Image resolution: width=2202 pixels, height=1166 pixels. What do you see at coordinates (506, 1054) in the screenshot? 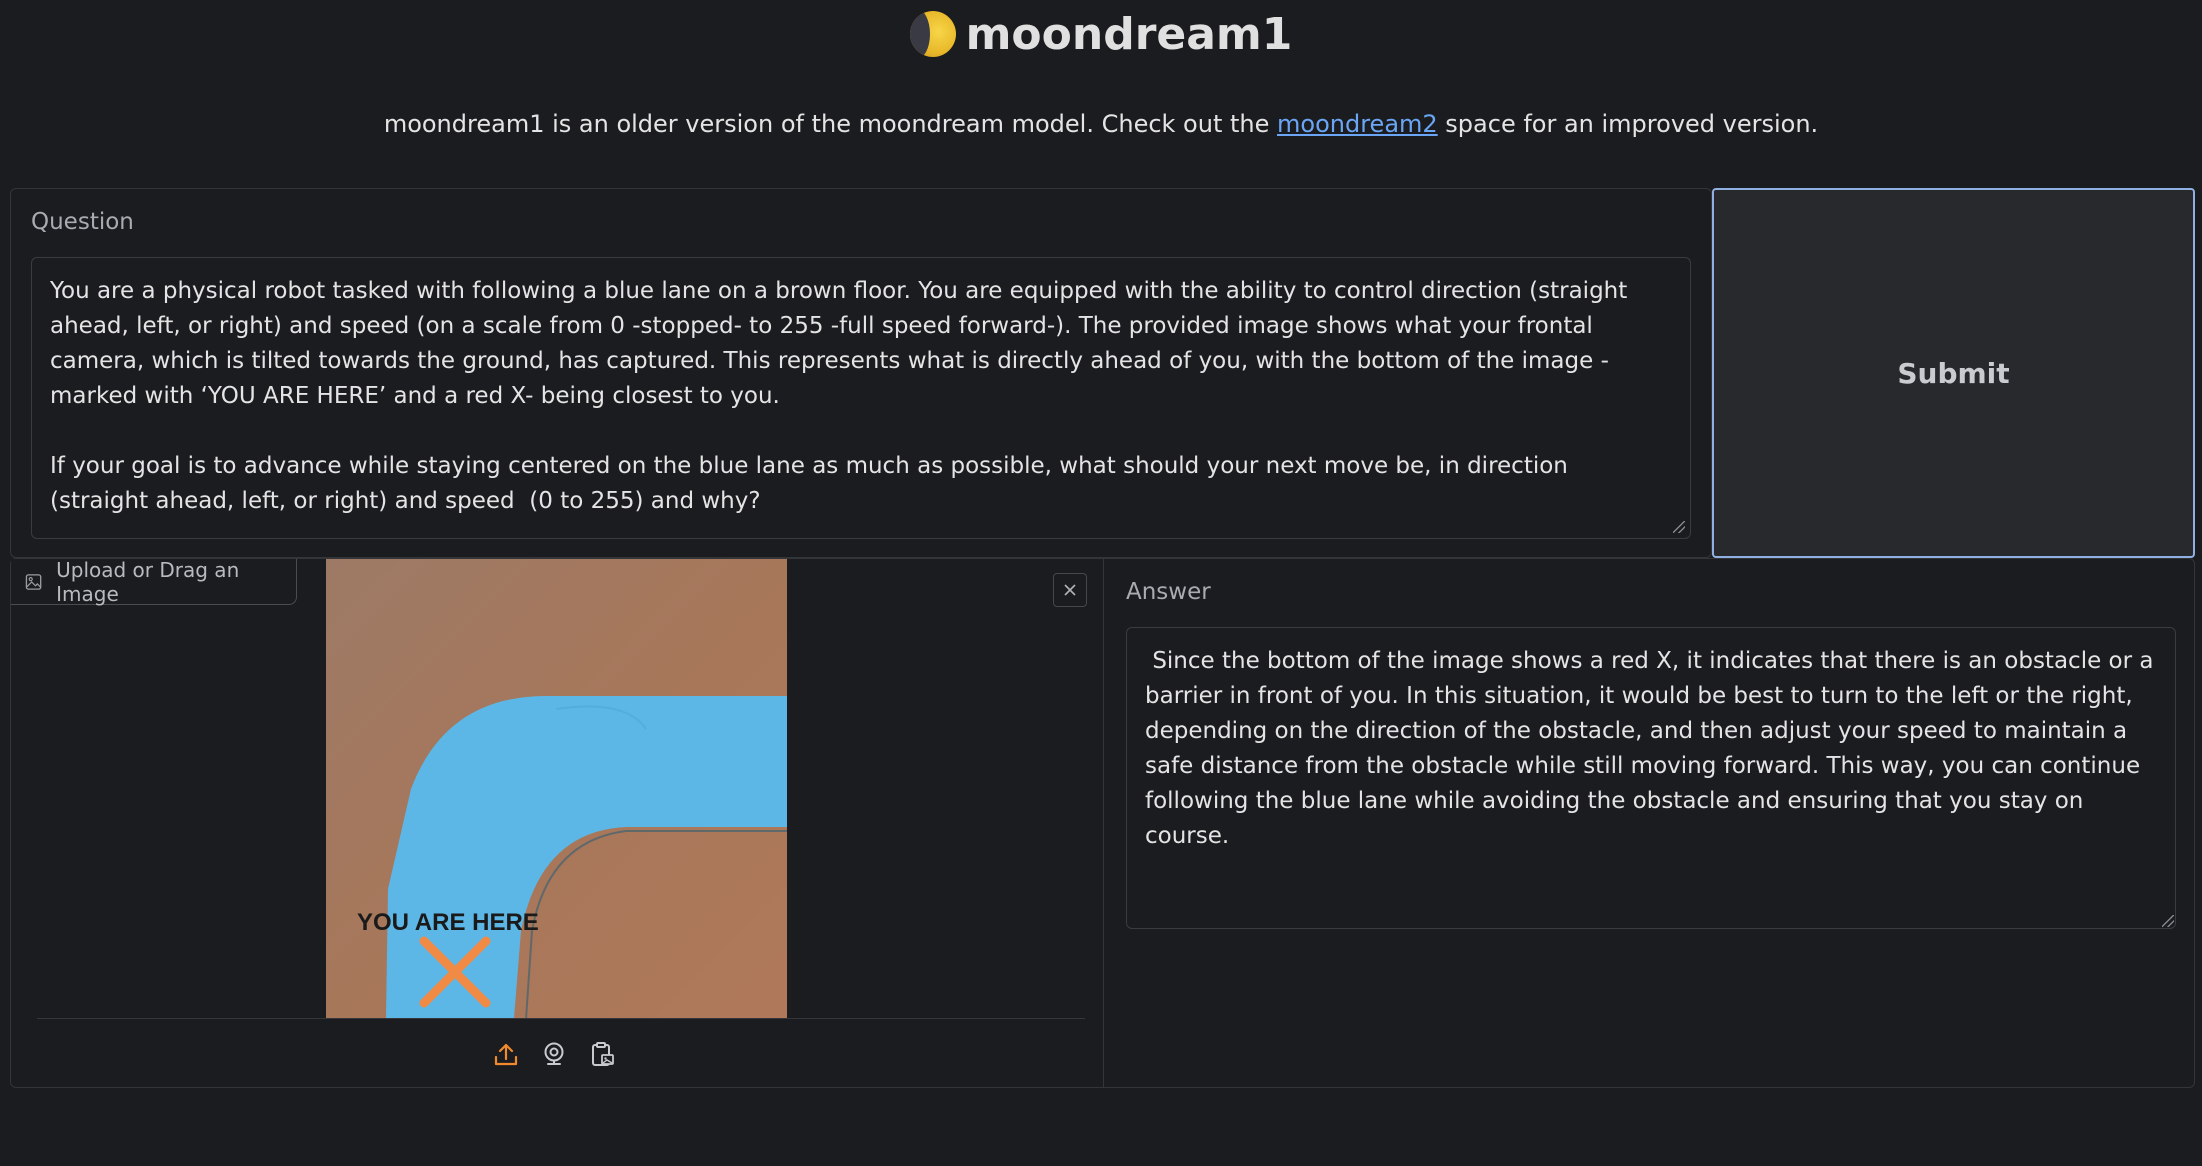
I see `upload-icon` at bounding box center [506, 1054].